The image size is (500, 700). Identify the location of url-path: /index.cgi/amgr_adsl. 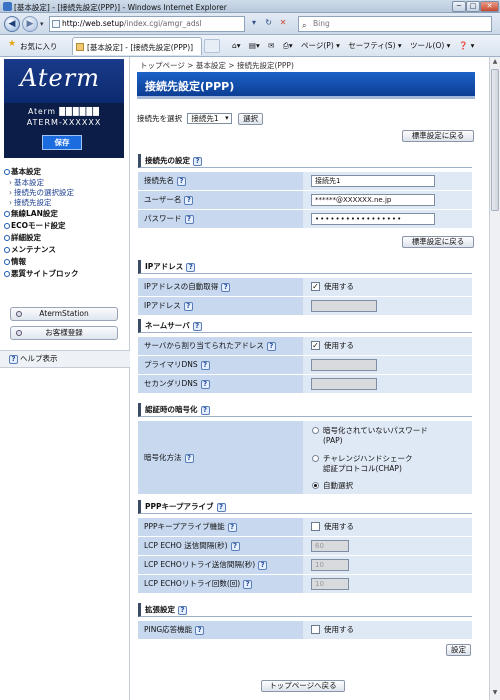
(162, 23).